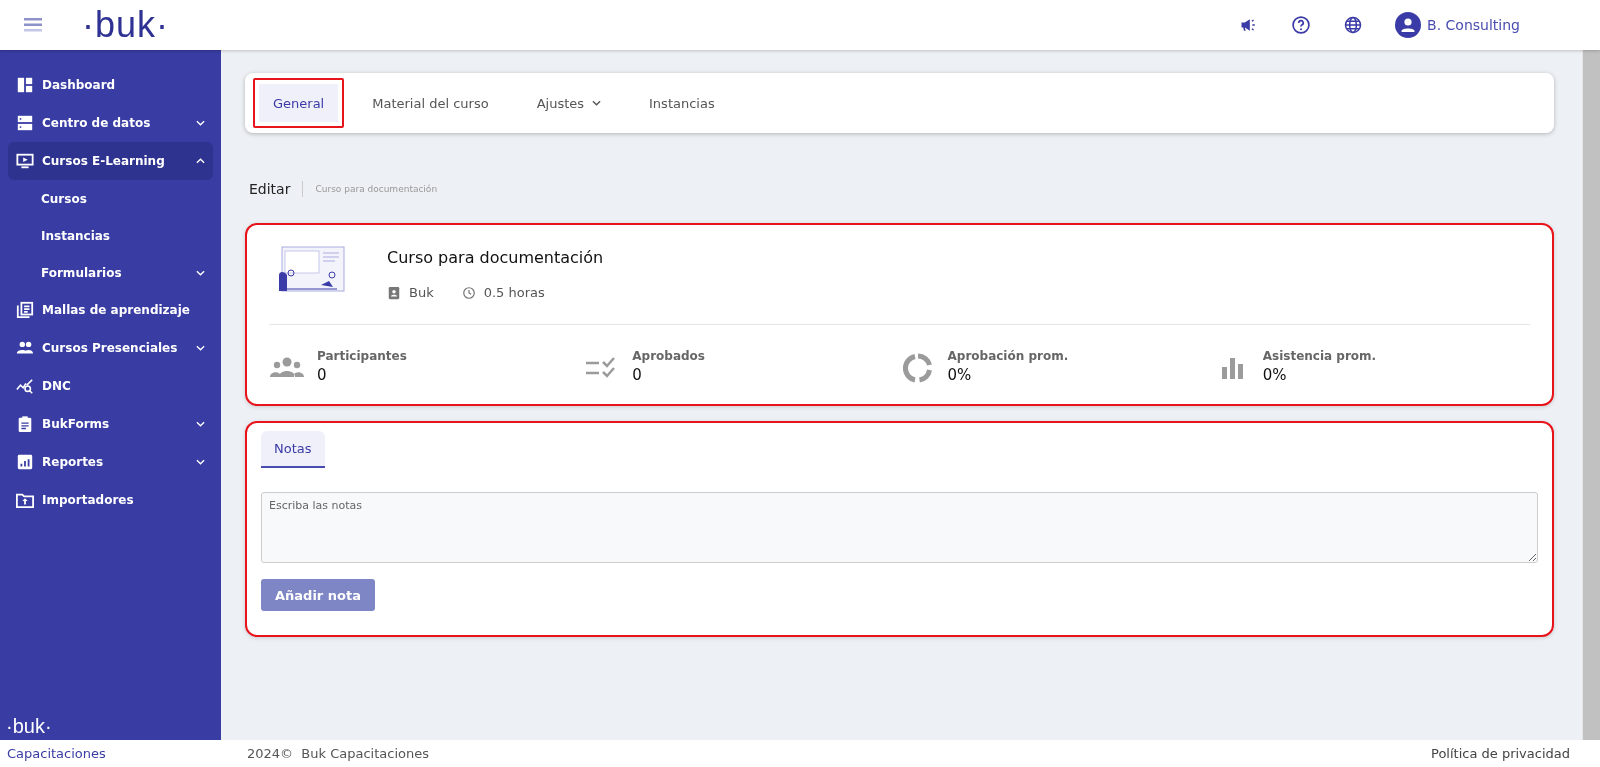 This screenshot has height=767, width=1600. What do you see at coordinates (293, 449) in the screenshot?
I see `tab: Notas` at bounding box center [293, 449].